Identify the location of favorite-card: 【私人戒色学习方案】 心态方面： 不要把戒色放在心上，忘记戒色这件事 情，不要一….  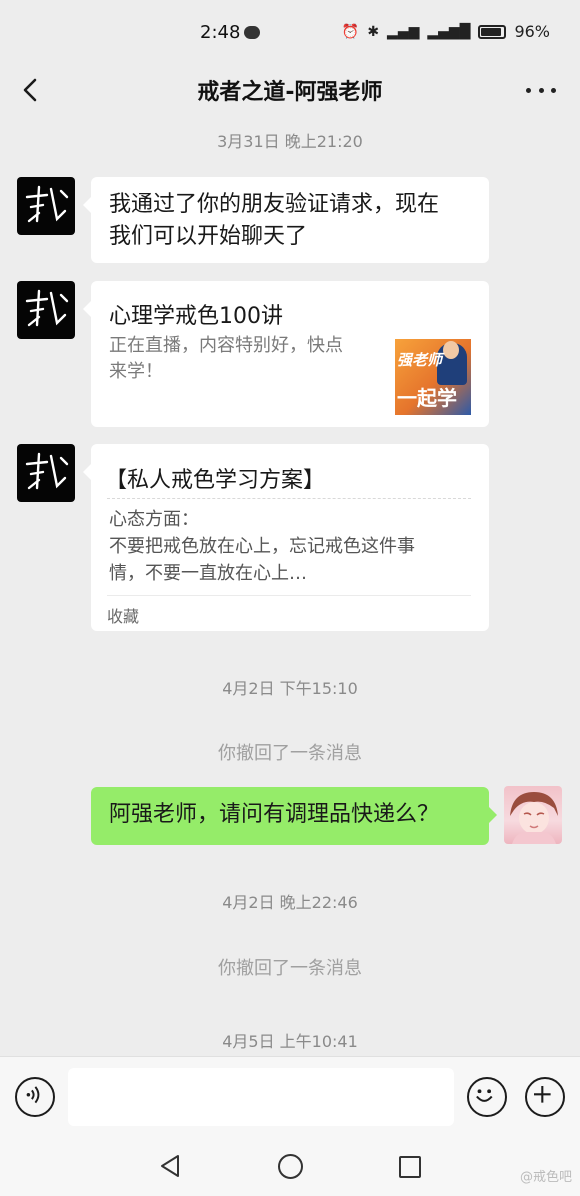
(286, 537).